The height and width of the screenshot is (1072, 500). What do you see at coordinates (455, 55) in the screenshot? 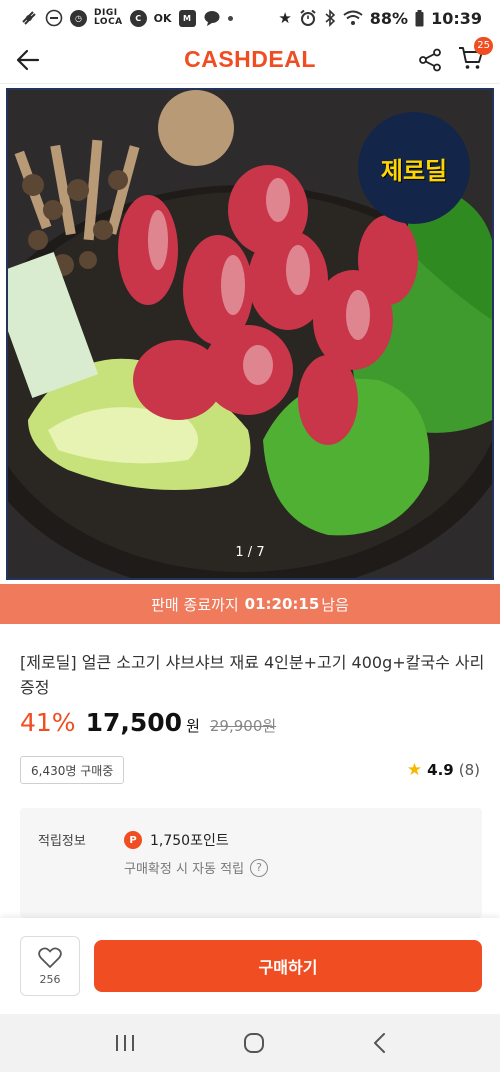
I see `header-actions: 25` at bounding box center [455, 55].